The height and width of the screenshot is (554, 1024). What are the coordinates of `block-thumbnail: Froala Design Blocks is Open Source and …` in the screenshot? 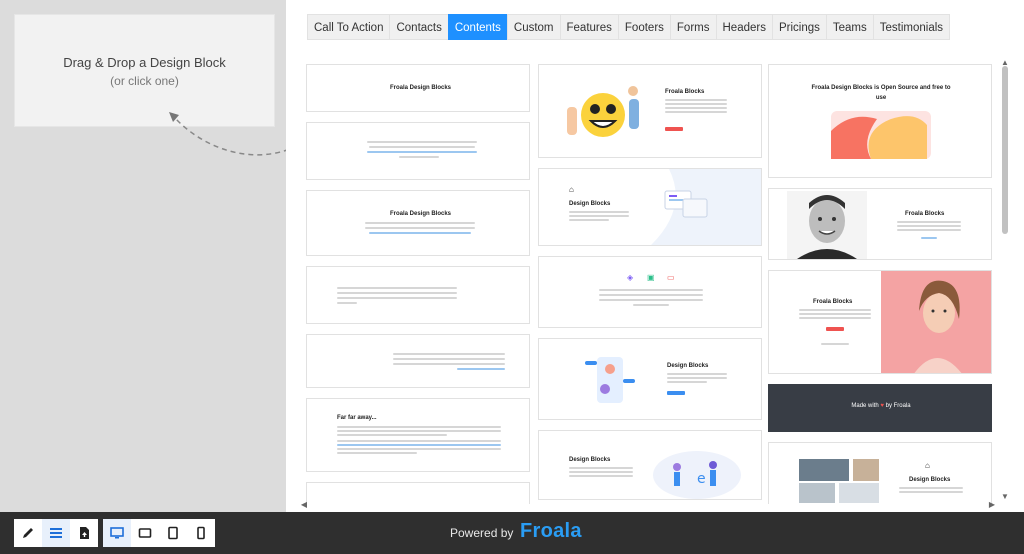 It's located at (880, 121).